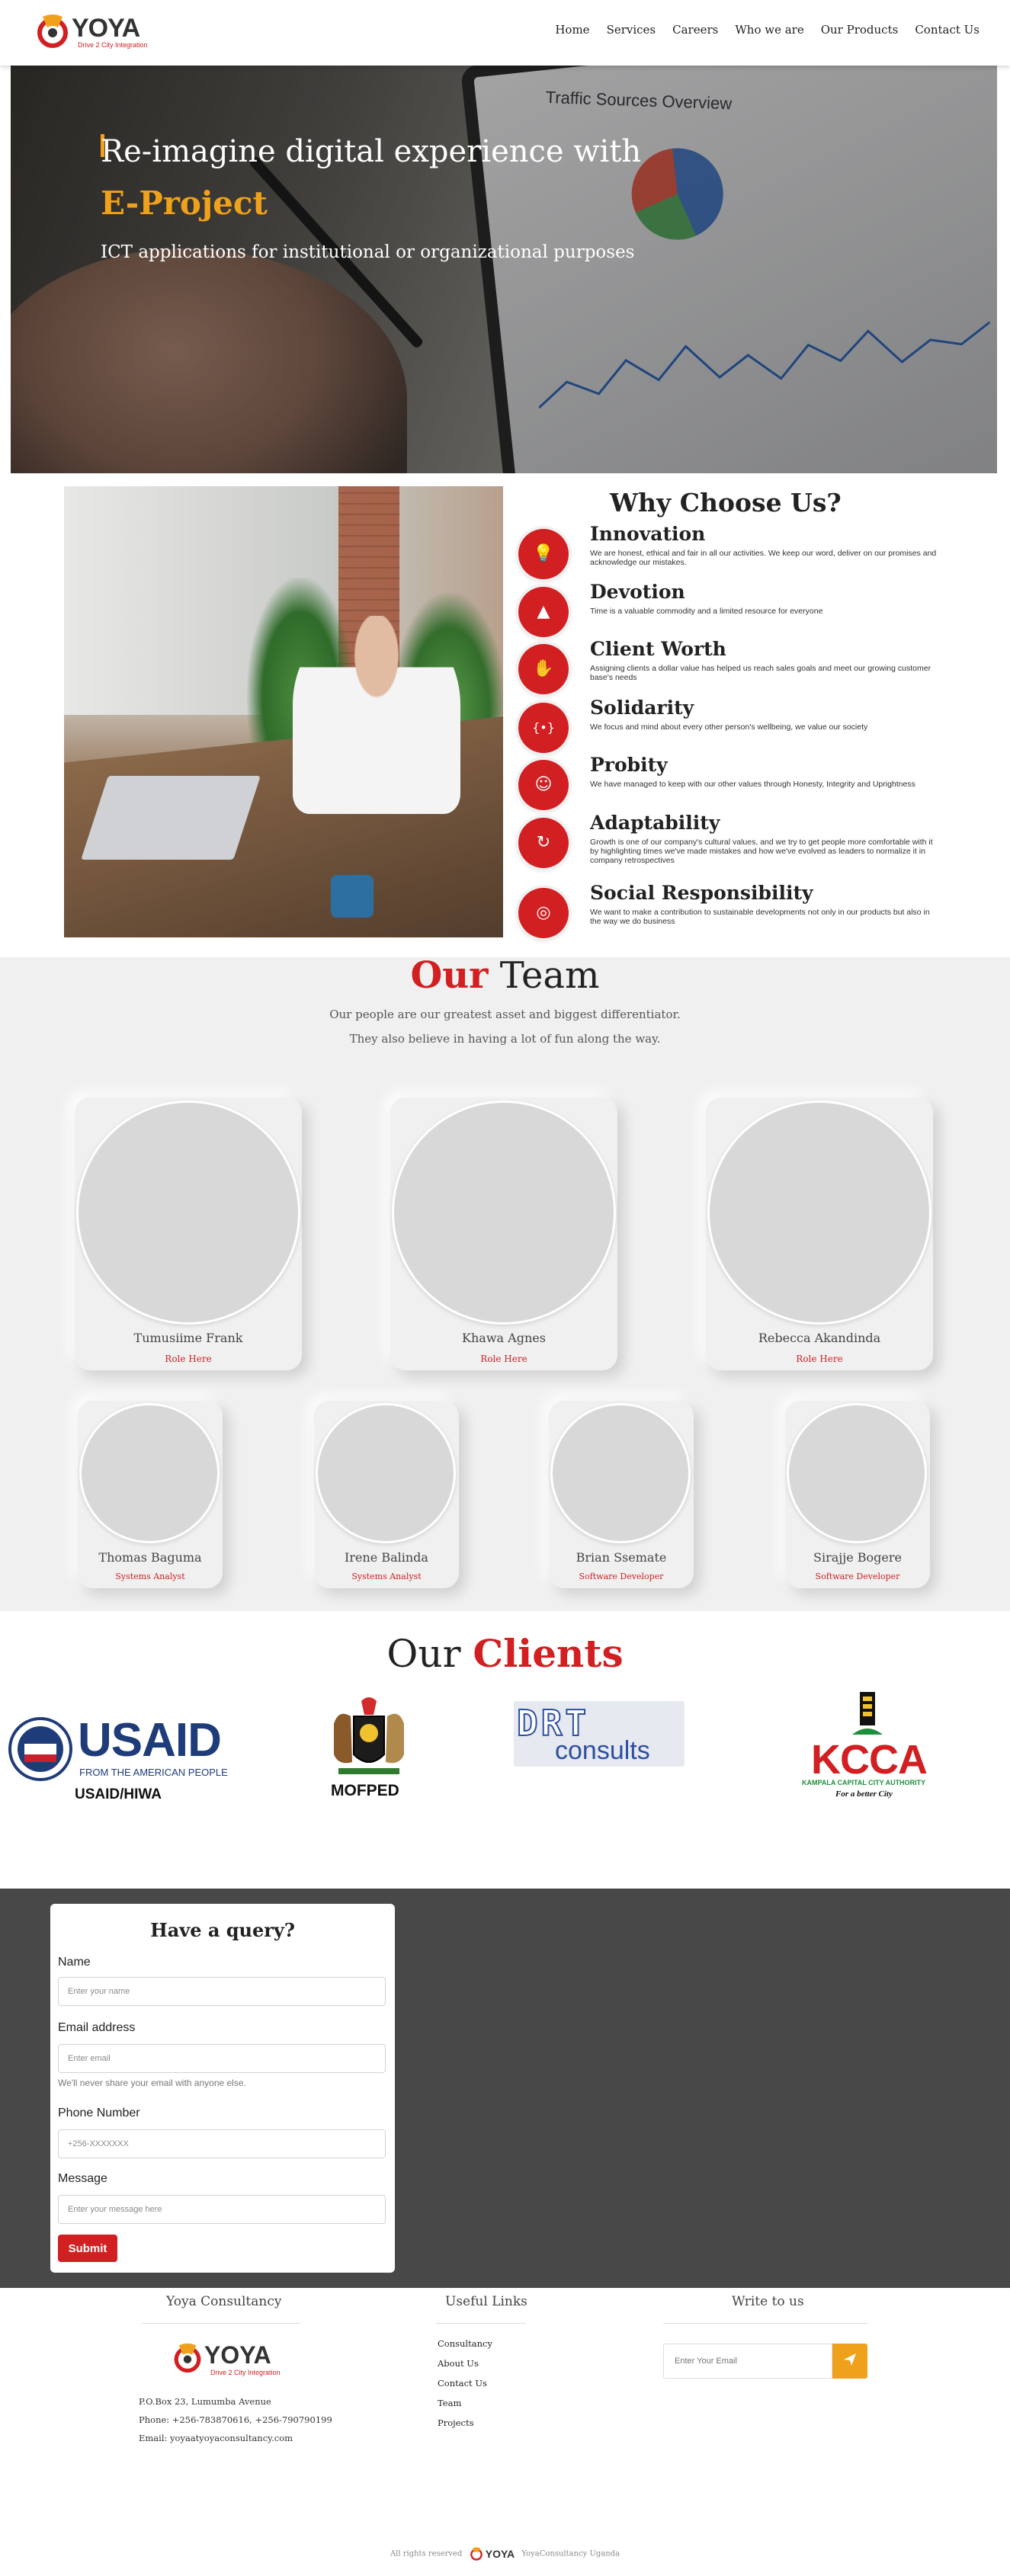  I want to click on team-card: Thomas Baguma Systems Analyst, so click(151, 1494).